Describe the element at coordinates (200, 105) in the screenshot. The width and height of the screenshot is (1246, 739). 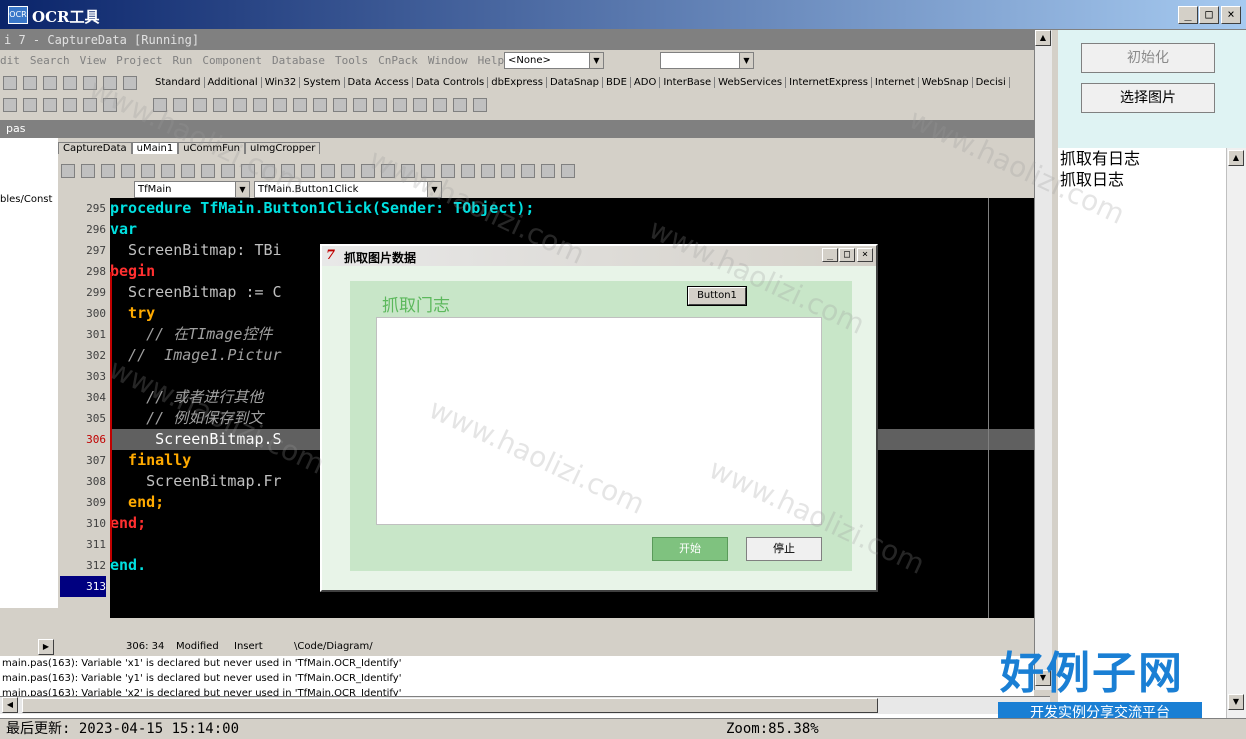
I see `mainmenu-icon` at that location.